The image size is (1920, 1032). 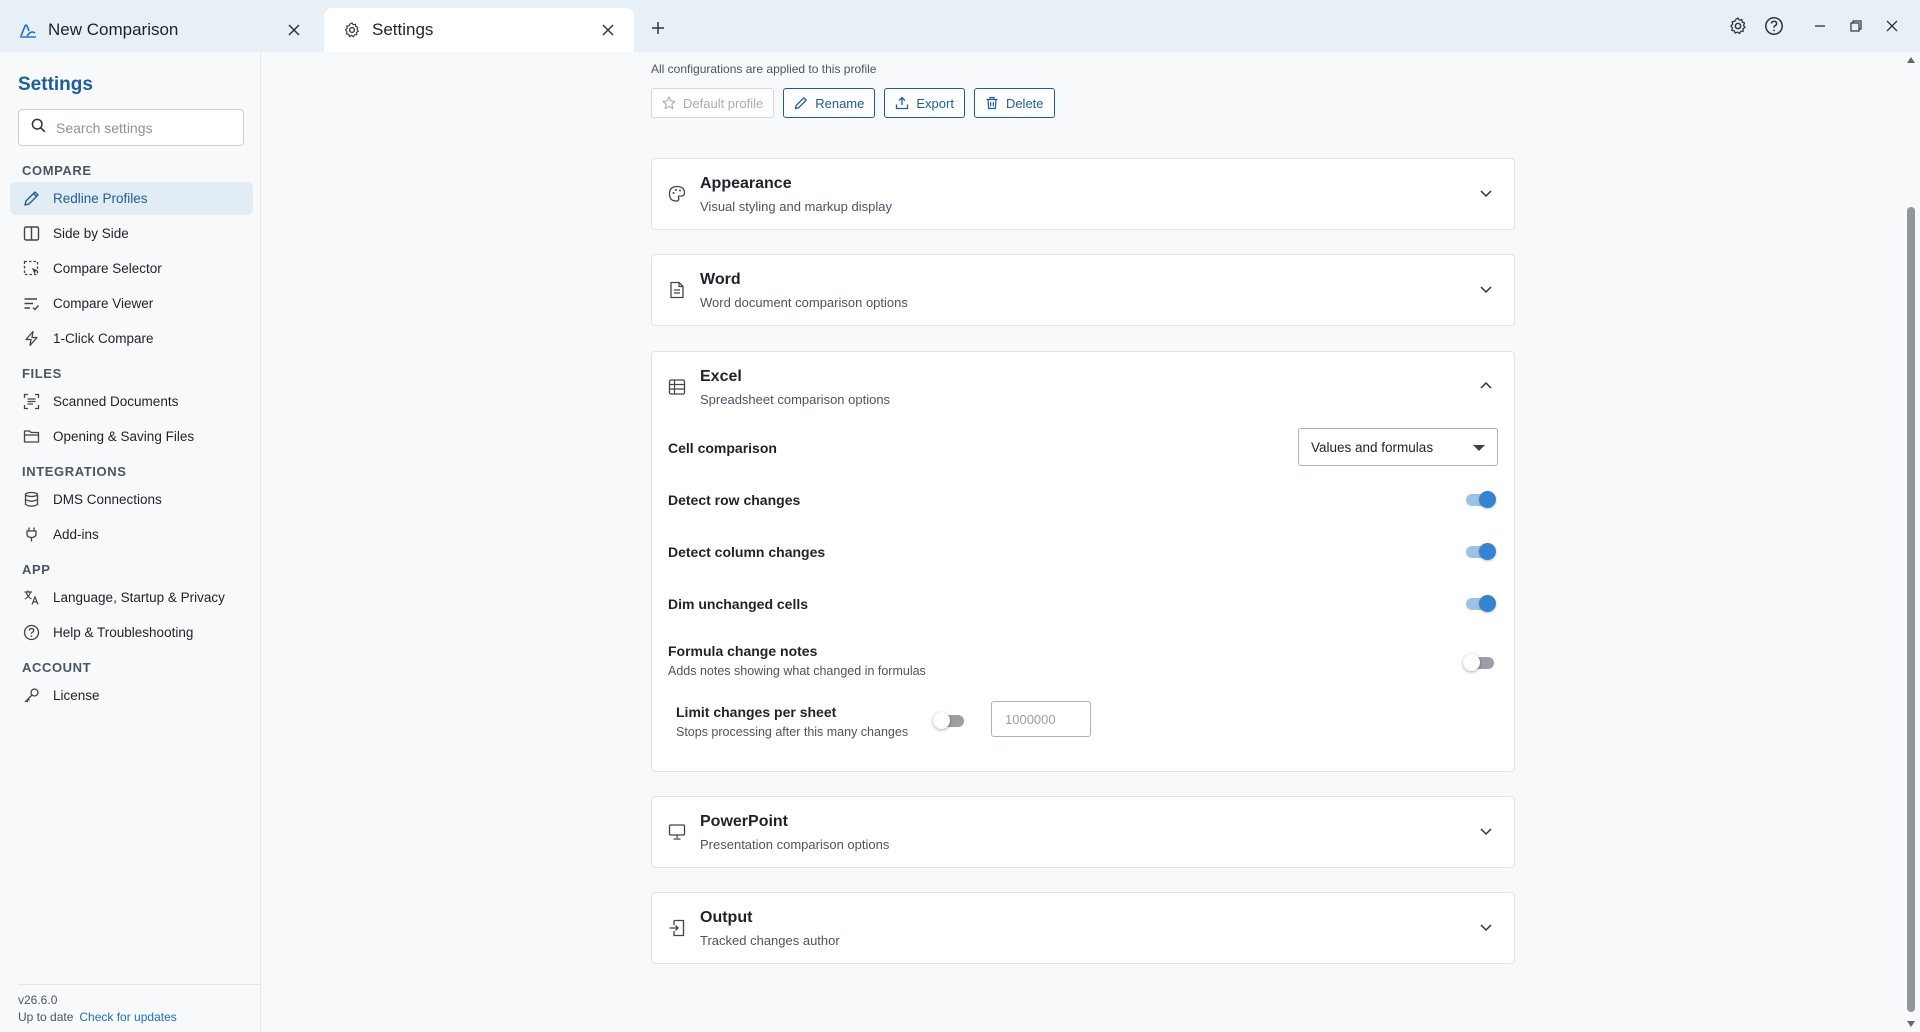 I want to click on new-tab-button, so click(x=658, y=30).